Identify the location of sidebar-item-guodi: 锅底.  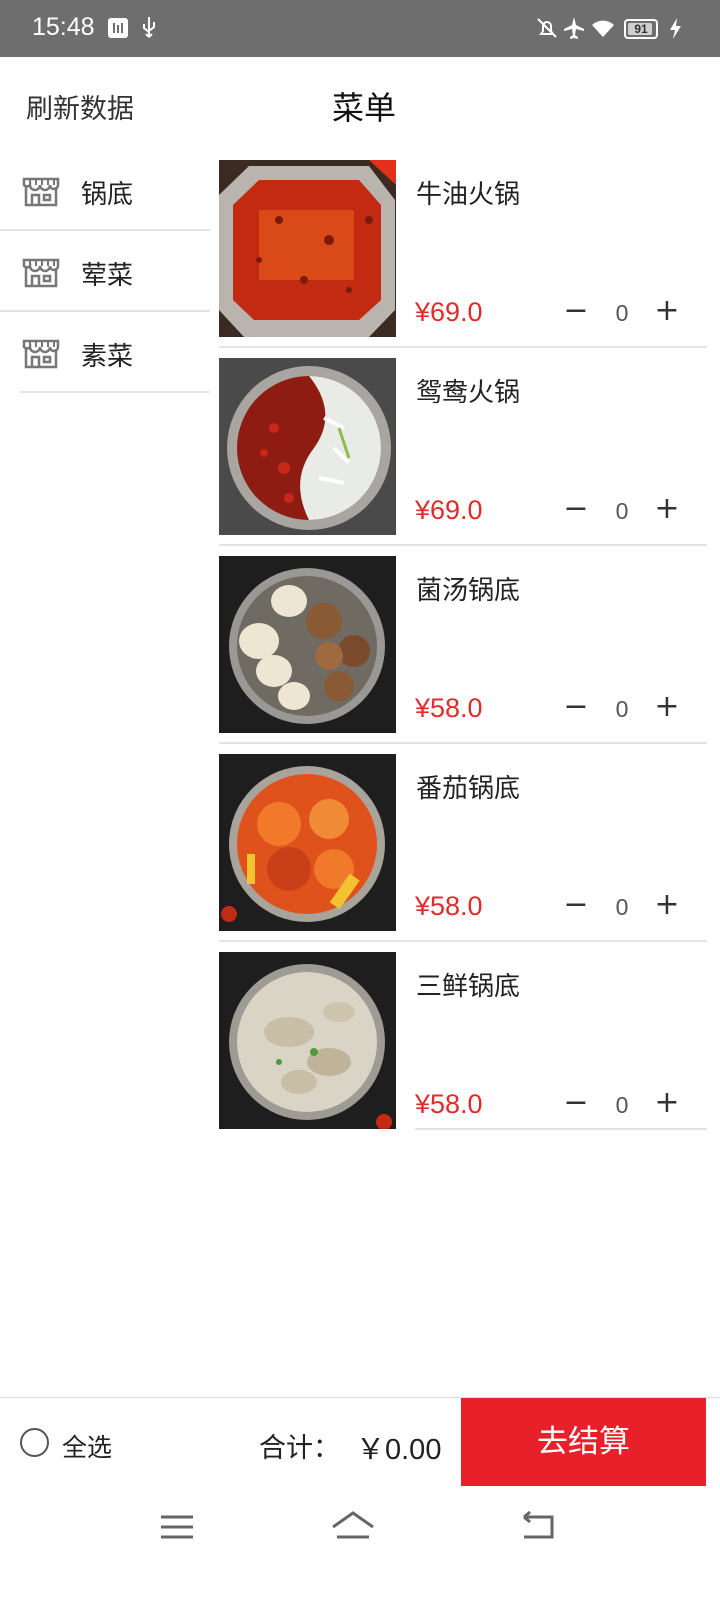
(105, 190).